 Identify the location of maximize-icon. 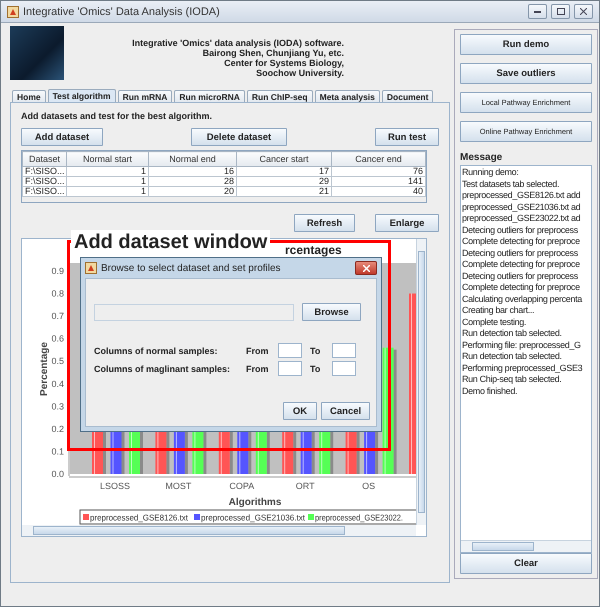
(560, 11).